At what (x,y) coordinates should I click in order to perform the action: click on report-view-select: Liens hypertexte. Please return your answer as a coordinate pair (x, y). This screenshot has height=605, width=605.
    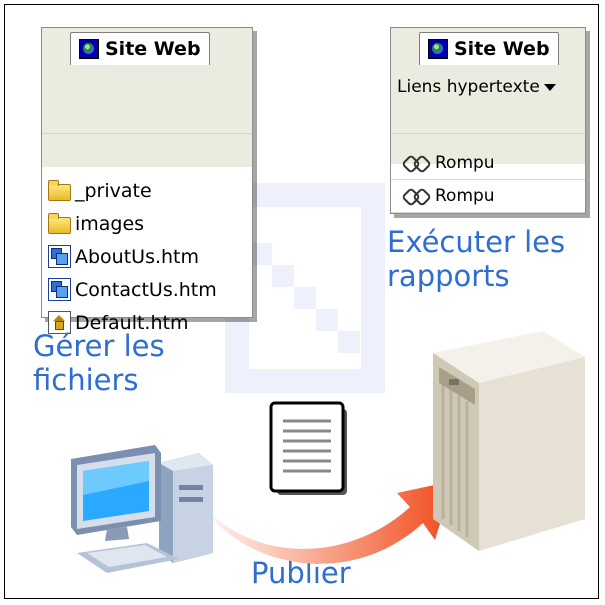
    Looking at the image, I should click on (476, 87).